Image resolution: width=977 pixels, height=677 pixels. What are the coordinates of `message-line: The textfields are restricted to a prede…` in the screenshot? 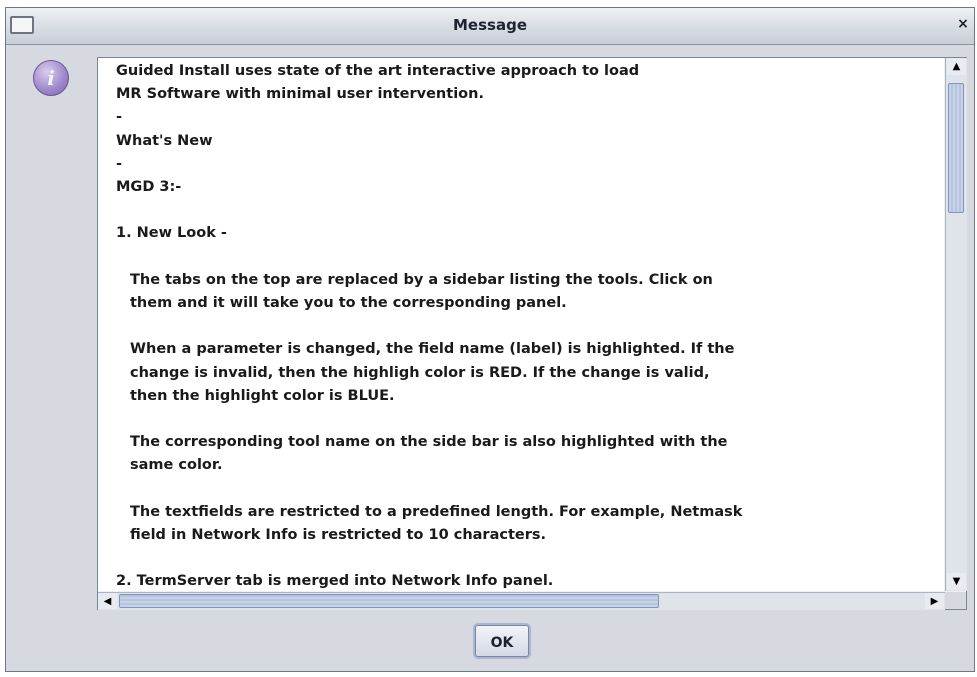 It's located at (436, 511).